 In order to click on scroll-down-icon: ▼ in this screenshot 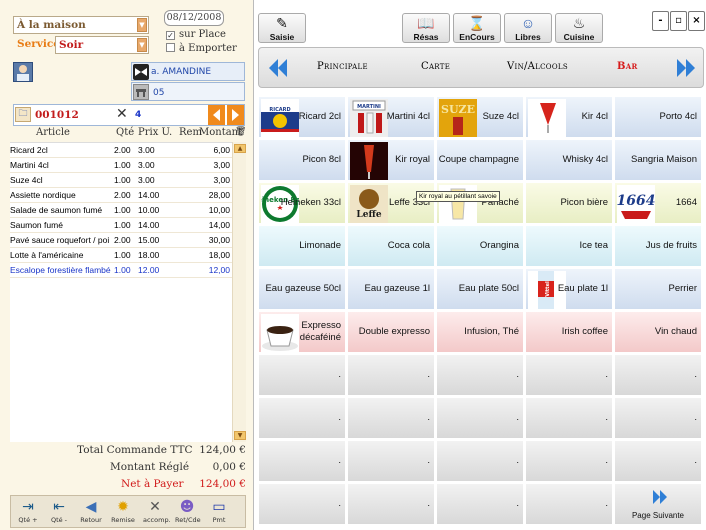, I will do `click(240, 435)`.